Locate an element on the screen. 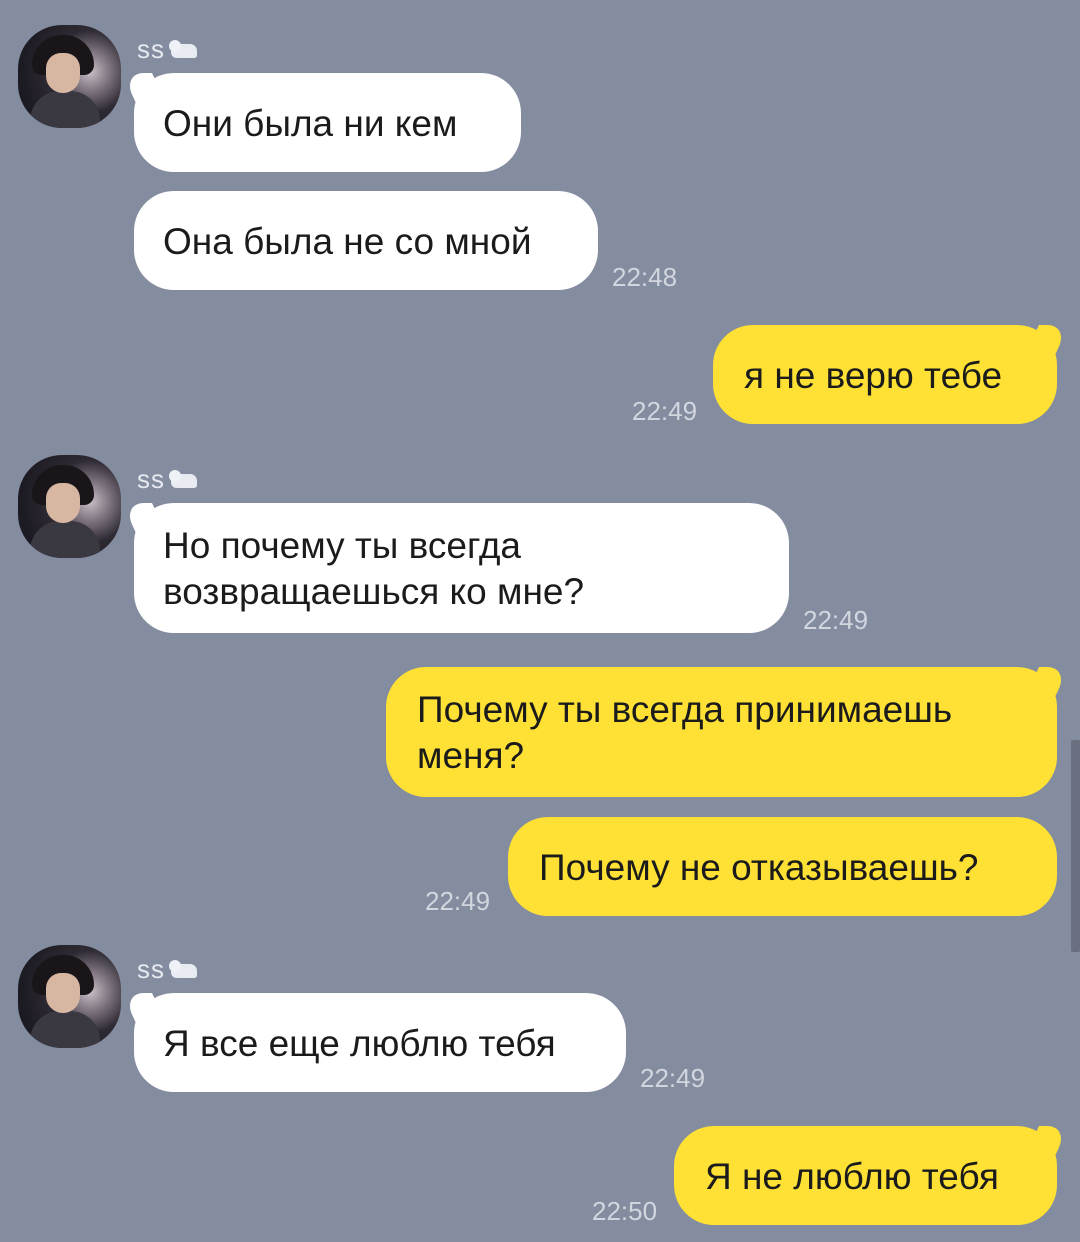 This screenshot has height=1242, width=1080. message-bubble-outgoing: Почему ты всегда принимаешь меня? is located at coordinates (721, 732).